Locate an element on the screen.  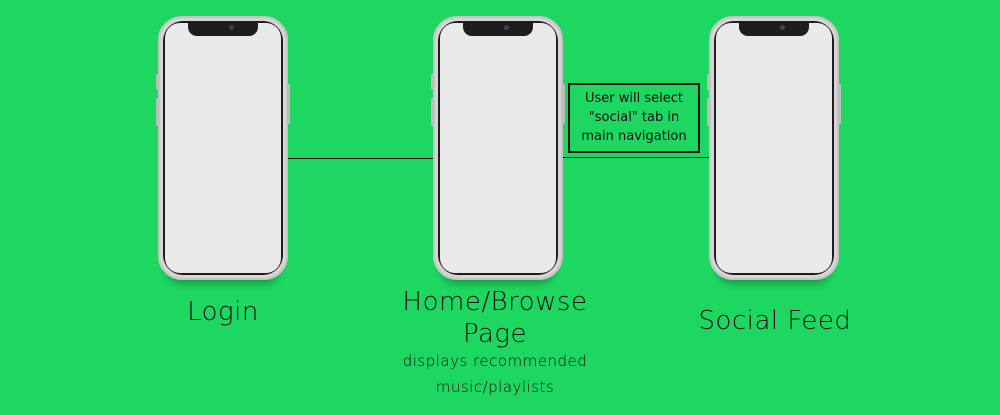
screen-subtitle-home: displays recommended music/playlists is located at coordinates (495, 374).